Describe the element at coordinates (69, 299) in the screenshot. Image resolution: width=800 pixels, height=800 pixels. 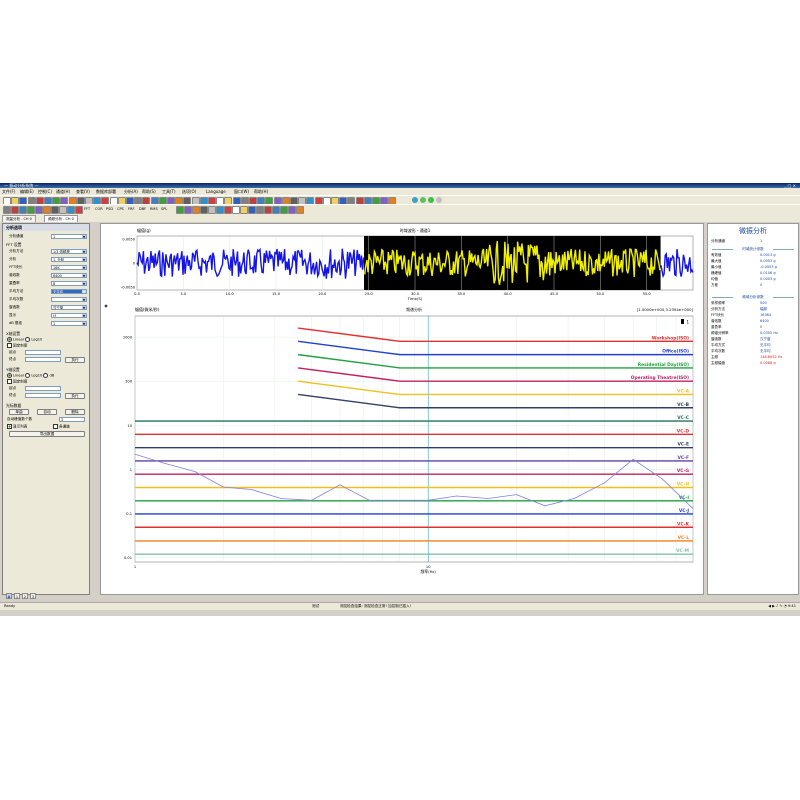
I see `option-select: ▼` at that location.